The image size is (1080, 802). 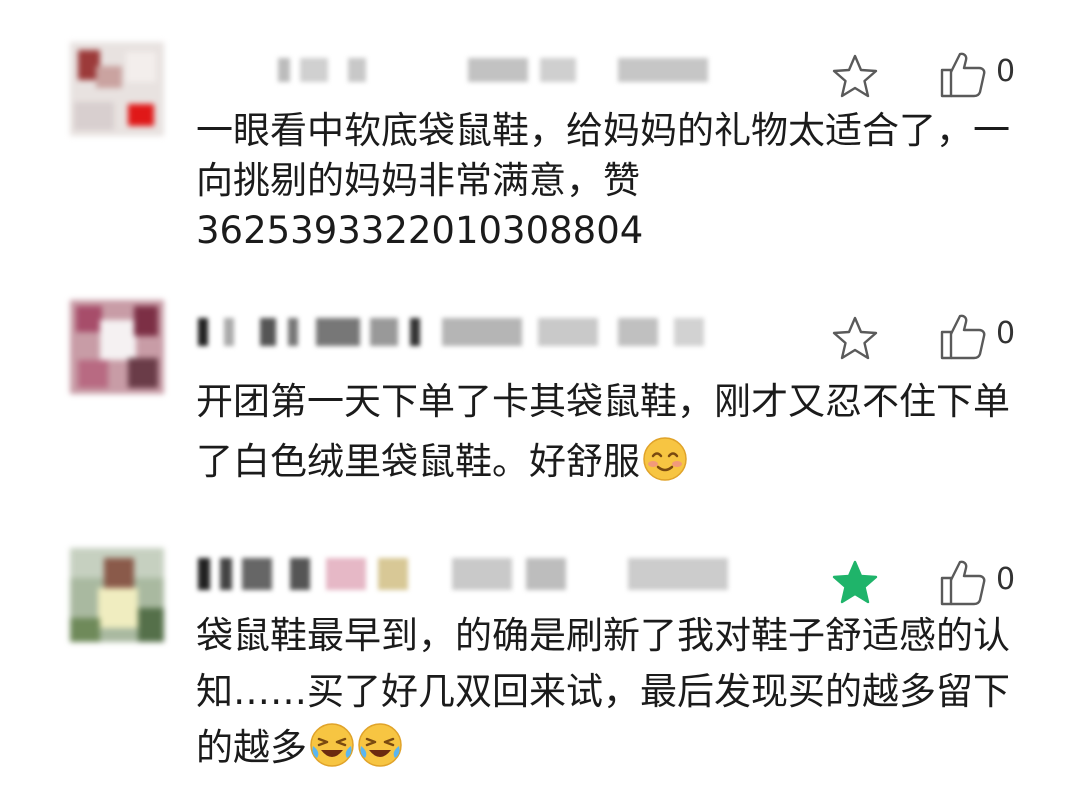 What do you see at coordinates (603, 155) in the screenshot?
I see `comment-body: 一眼看中软底袋鼠鞋，给妈妈的礼物太适合了，一向挑剔的妈妈非常满意，赞` at bounding box center [603, 155].